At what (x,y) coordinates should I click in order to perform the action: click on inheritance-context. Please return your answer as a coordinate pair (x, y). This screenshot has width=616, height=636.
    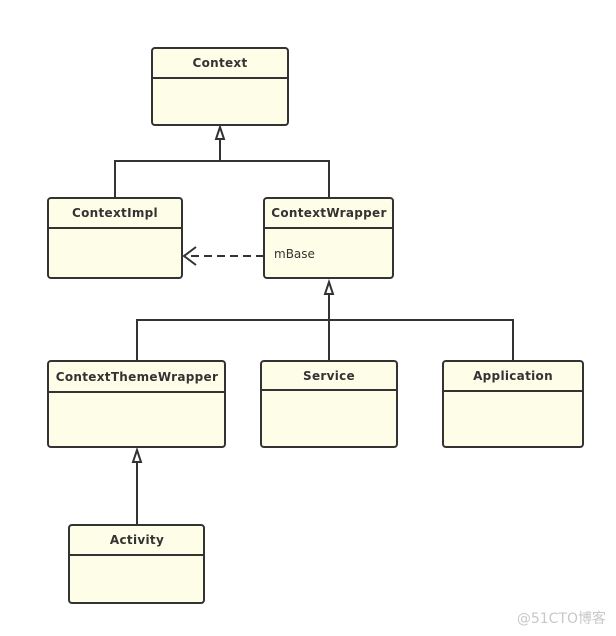
    Looking at the image, I should click on (222, 160).